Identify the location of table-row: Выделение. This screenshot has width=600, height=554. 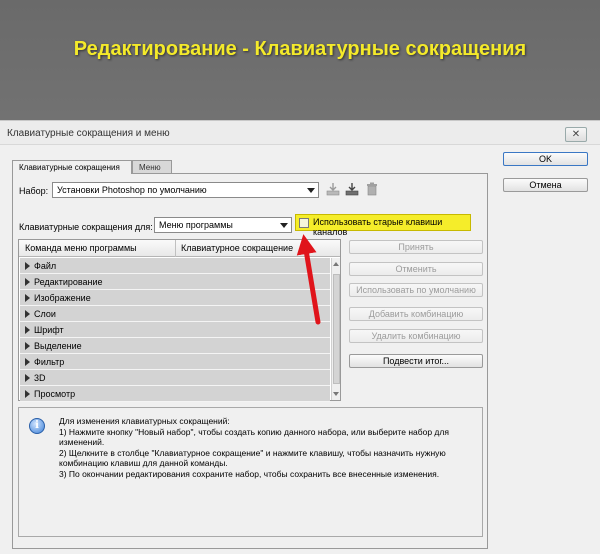
(175, 346).